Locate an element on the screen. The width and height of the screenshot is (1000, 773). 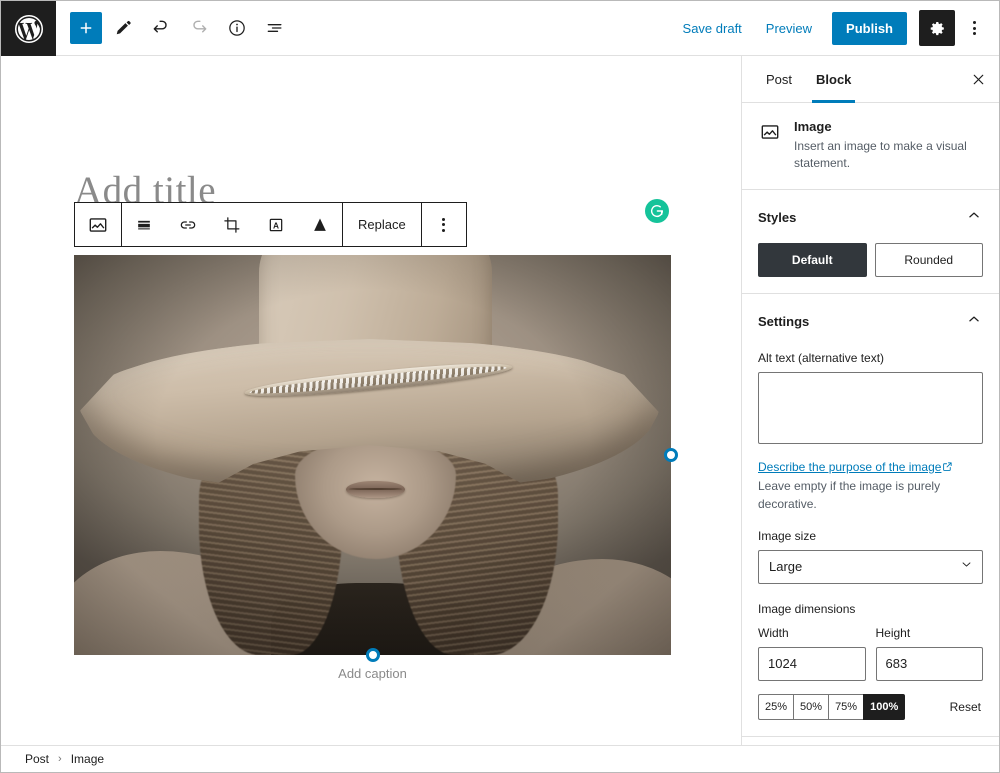
block-format-group: A is located at coordinates (232, 224).